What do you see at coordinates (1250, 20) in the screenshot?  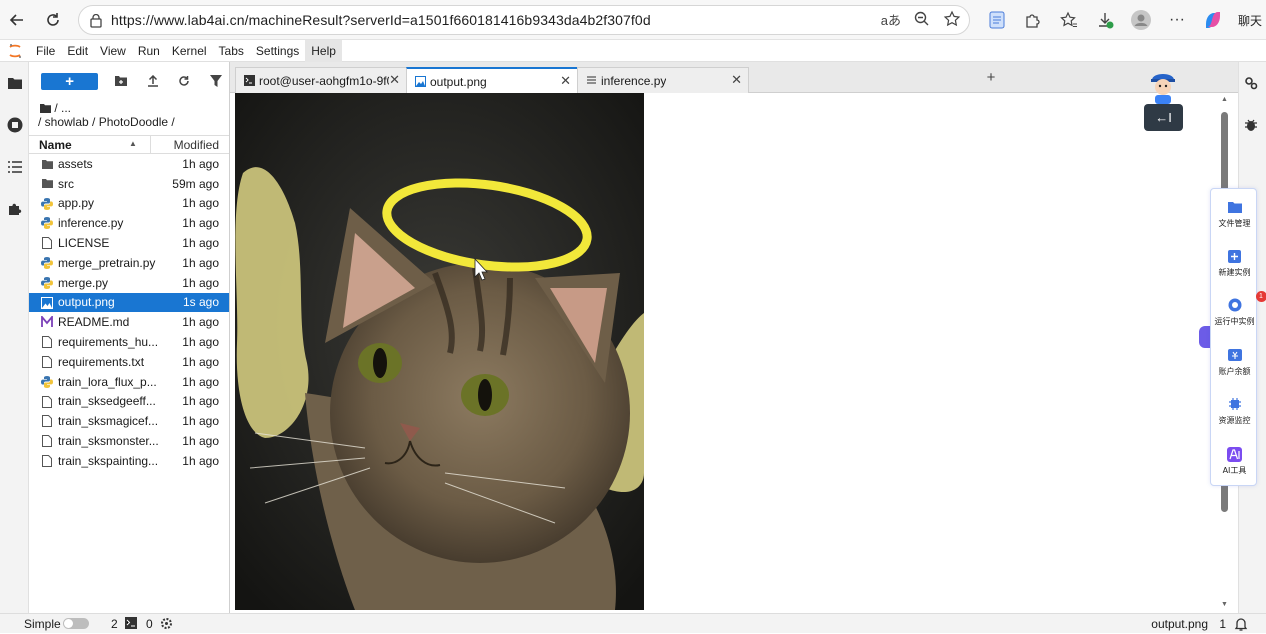 I see `chat-label: 聊天` at bounding box center [1250, 20].